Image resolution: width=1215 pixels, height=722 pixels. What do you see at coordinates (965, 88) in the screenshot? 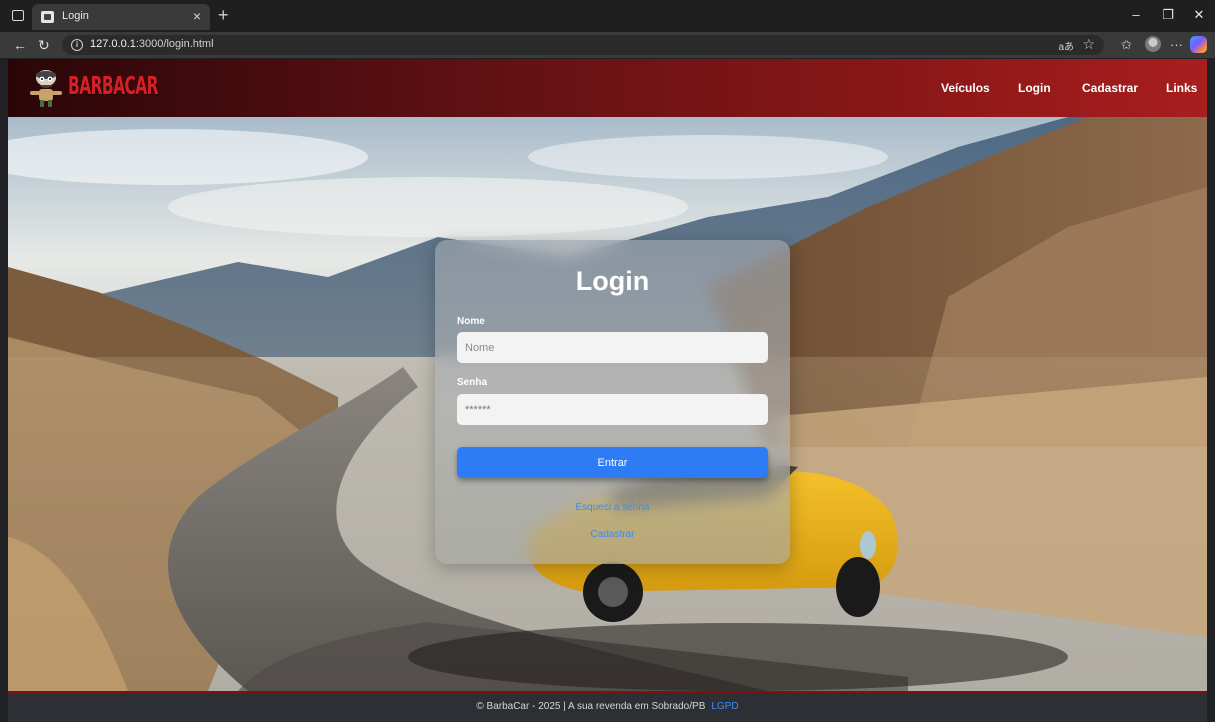
I see `nav-link-veiculos: Veículos` at bounding box center [965, 88].